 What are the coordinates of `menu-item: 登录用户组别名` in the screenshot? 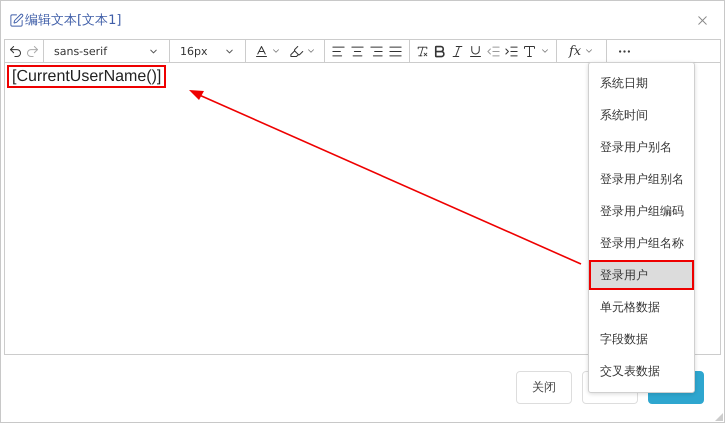 It's located at (641, 179).